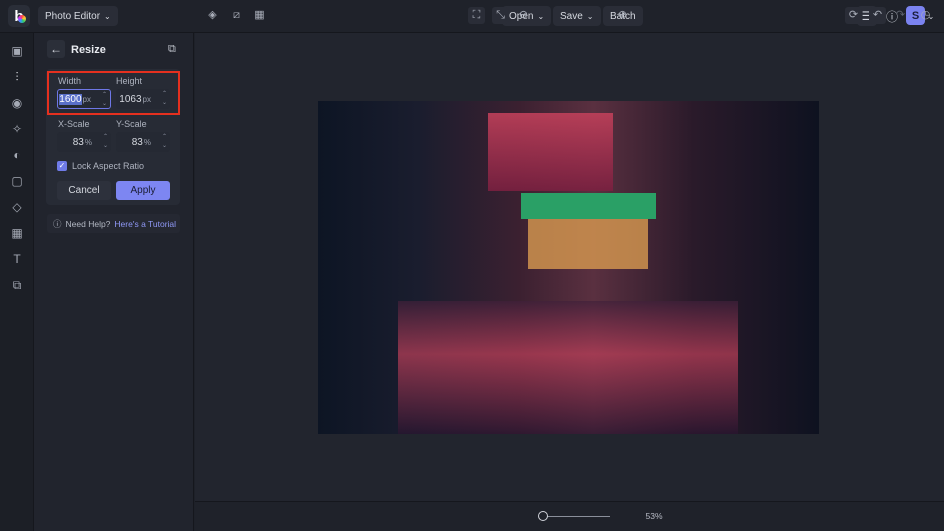 The image size is (944, 531). What do you see at coordinates (113, 93) in the screenshot?
I see `highlight-box` at bounding box center [113, 93].